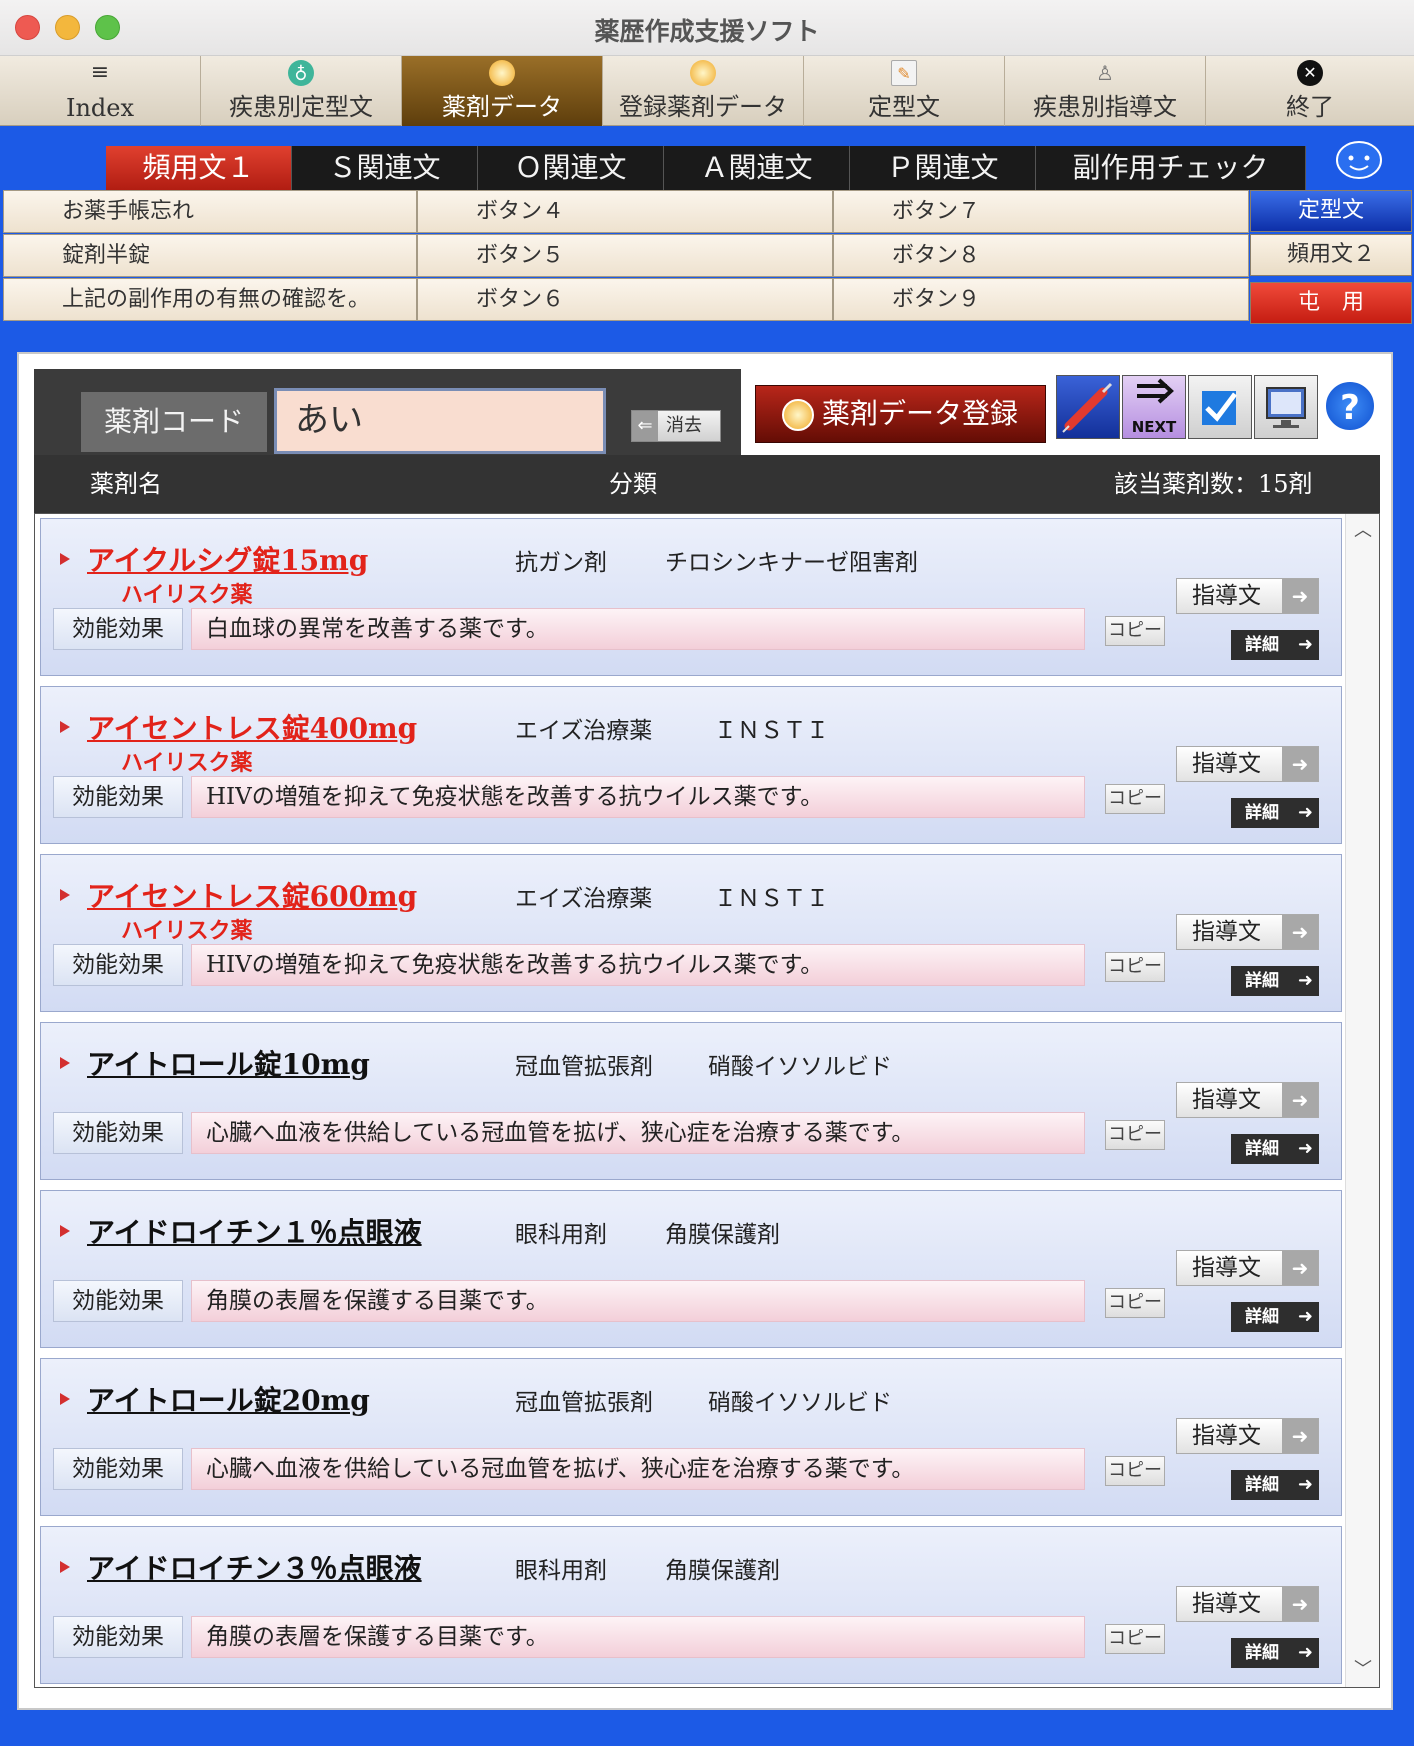 This screenshot has width=1414, height=1746. What do you see at coordinates (1041, 211) in the screenshot?
I see `phrase-button: ボタン７` at bounding box center [1041, 211].